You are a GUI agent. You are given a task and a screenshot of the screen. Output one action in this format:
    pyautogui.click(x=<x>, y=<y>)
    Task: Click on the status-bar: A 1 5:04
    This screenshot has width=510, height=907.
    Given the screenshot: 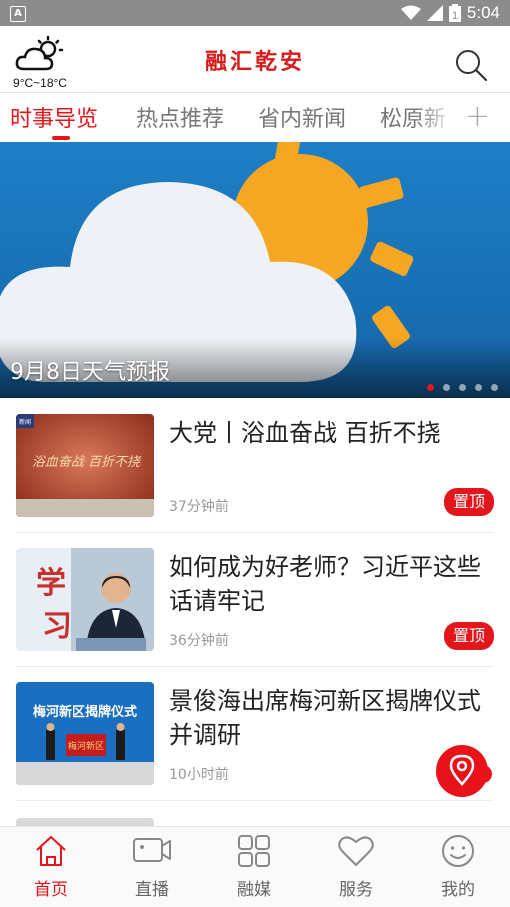 What is the action you would take?
    pyautogui.click(x=255, y=13)
    